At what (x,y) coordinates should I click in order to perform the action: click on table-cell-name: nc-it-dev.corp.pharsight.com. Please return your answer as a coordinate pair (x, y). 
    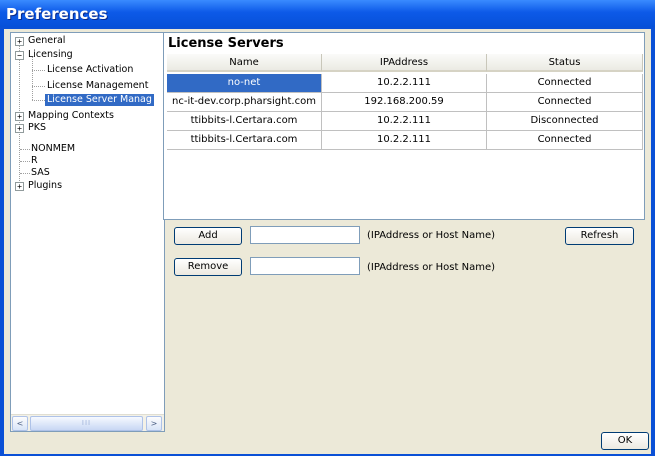
    Looking at the image, I should click on (244, 102).